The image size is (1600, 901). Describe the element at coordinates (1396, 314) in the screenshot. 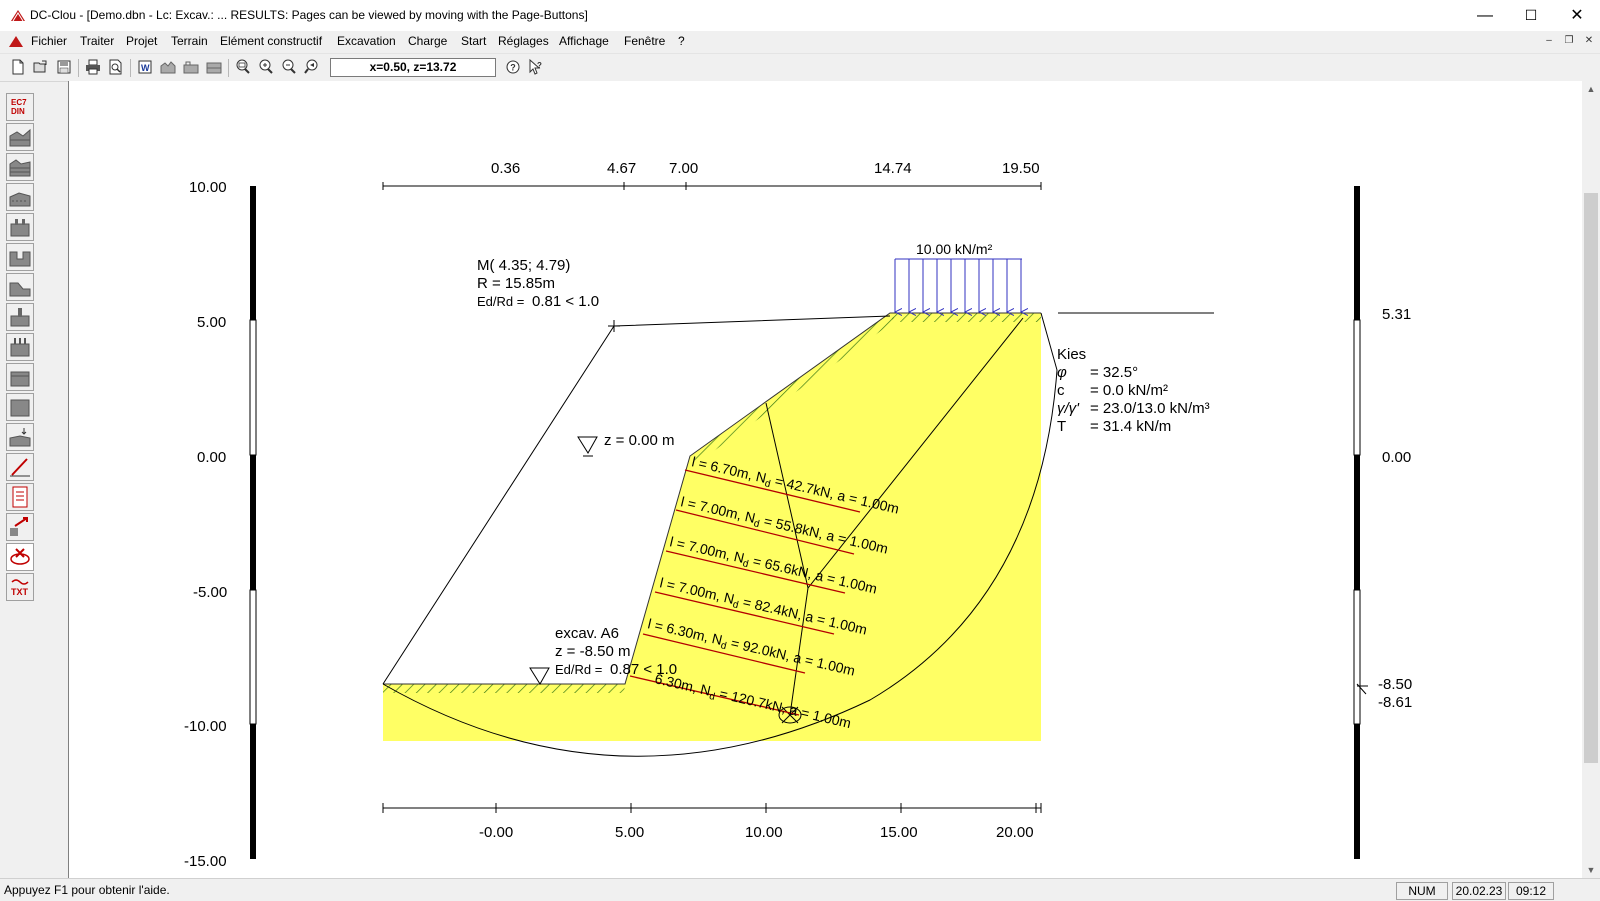

I see `right-axis-label: 5.31` at that location.